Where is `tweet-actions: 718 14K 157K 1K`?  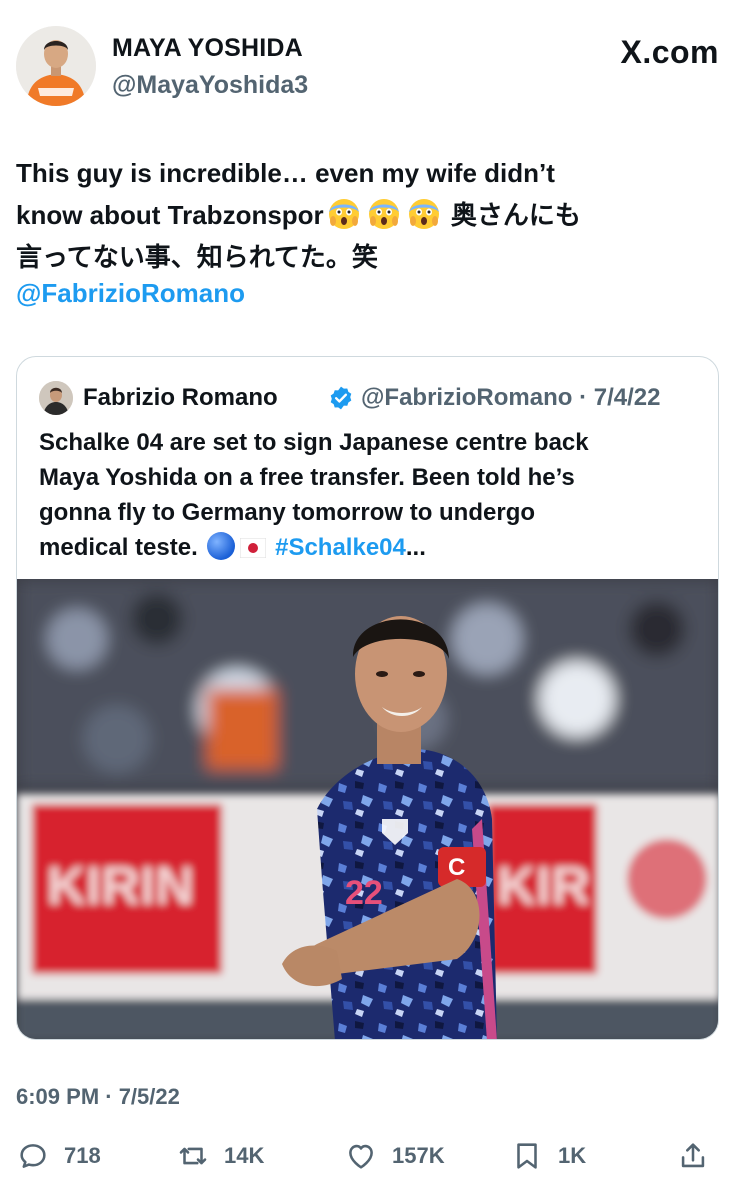
tweet-actions: 718 14K 157K 1K is located at coordinates (367, 1156).